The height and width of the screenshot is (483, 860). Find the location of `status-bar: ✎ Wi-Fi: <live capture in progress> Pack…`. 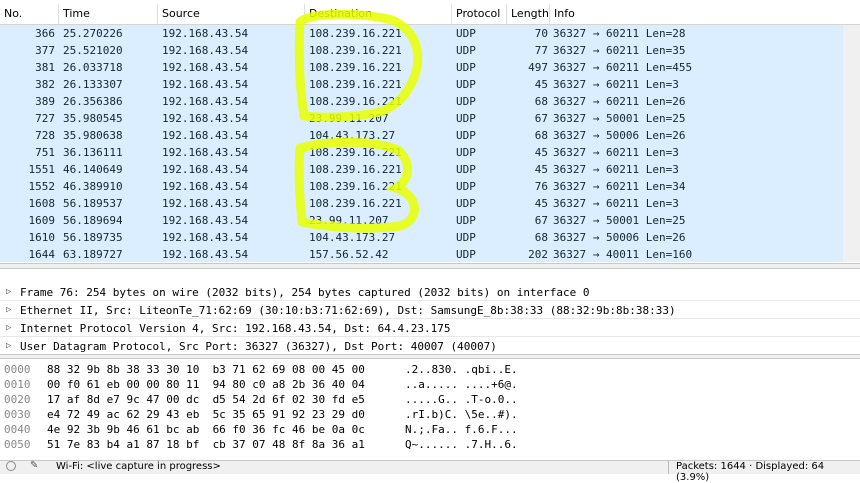

status-bar: ✎ Wi-Fi: <live capture in progress> Pack… is located at coordinates (430, 471).